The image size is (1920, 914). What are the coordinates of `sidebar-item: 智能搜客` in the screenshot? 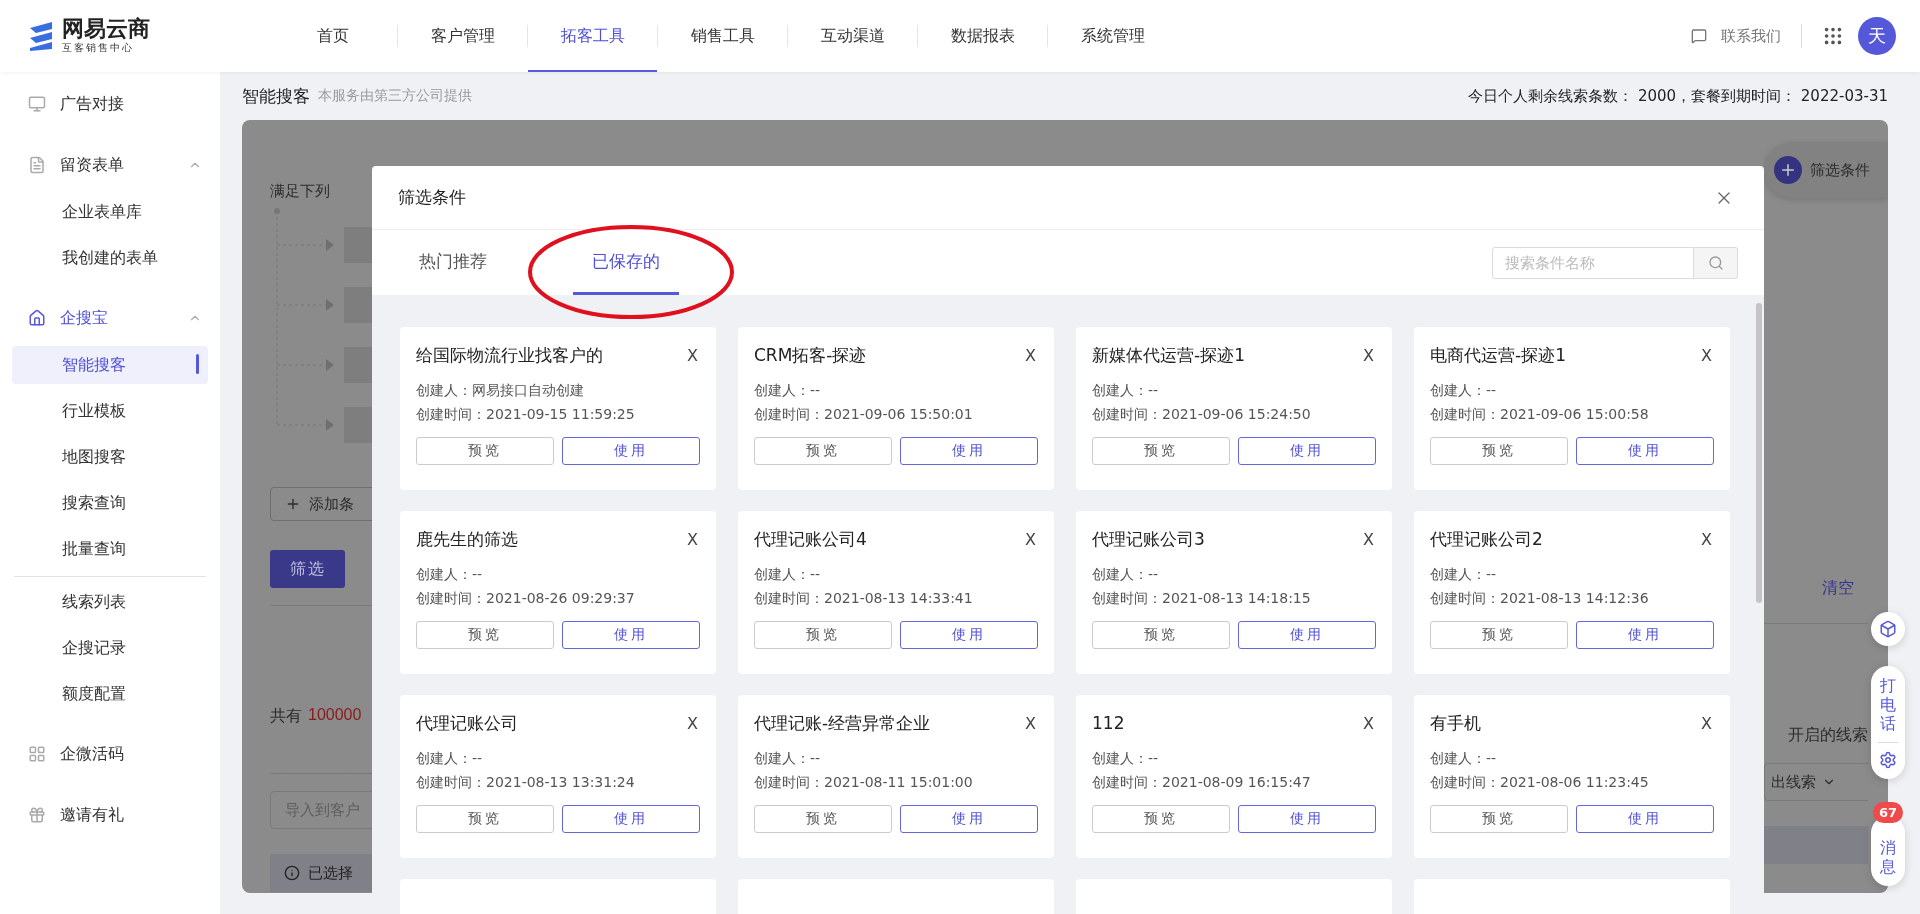 It's located at (110, 365).